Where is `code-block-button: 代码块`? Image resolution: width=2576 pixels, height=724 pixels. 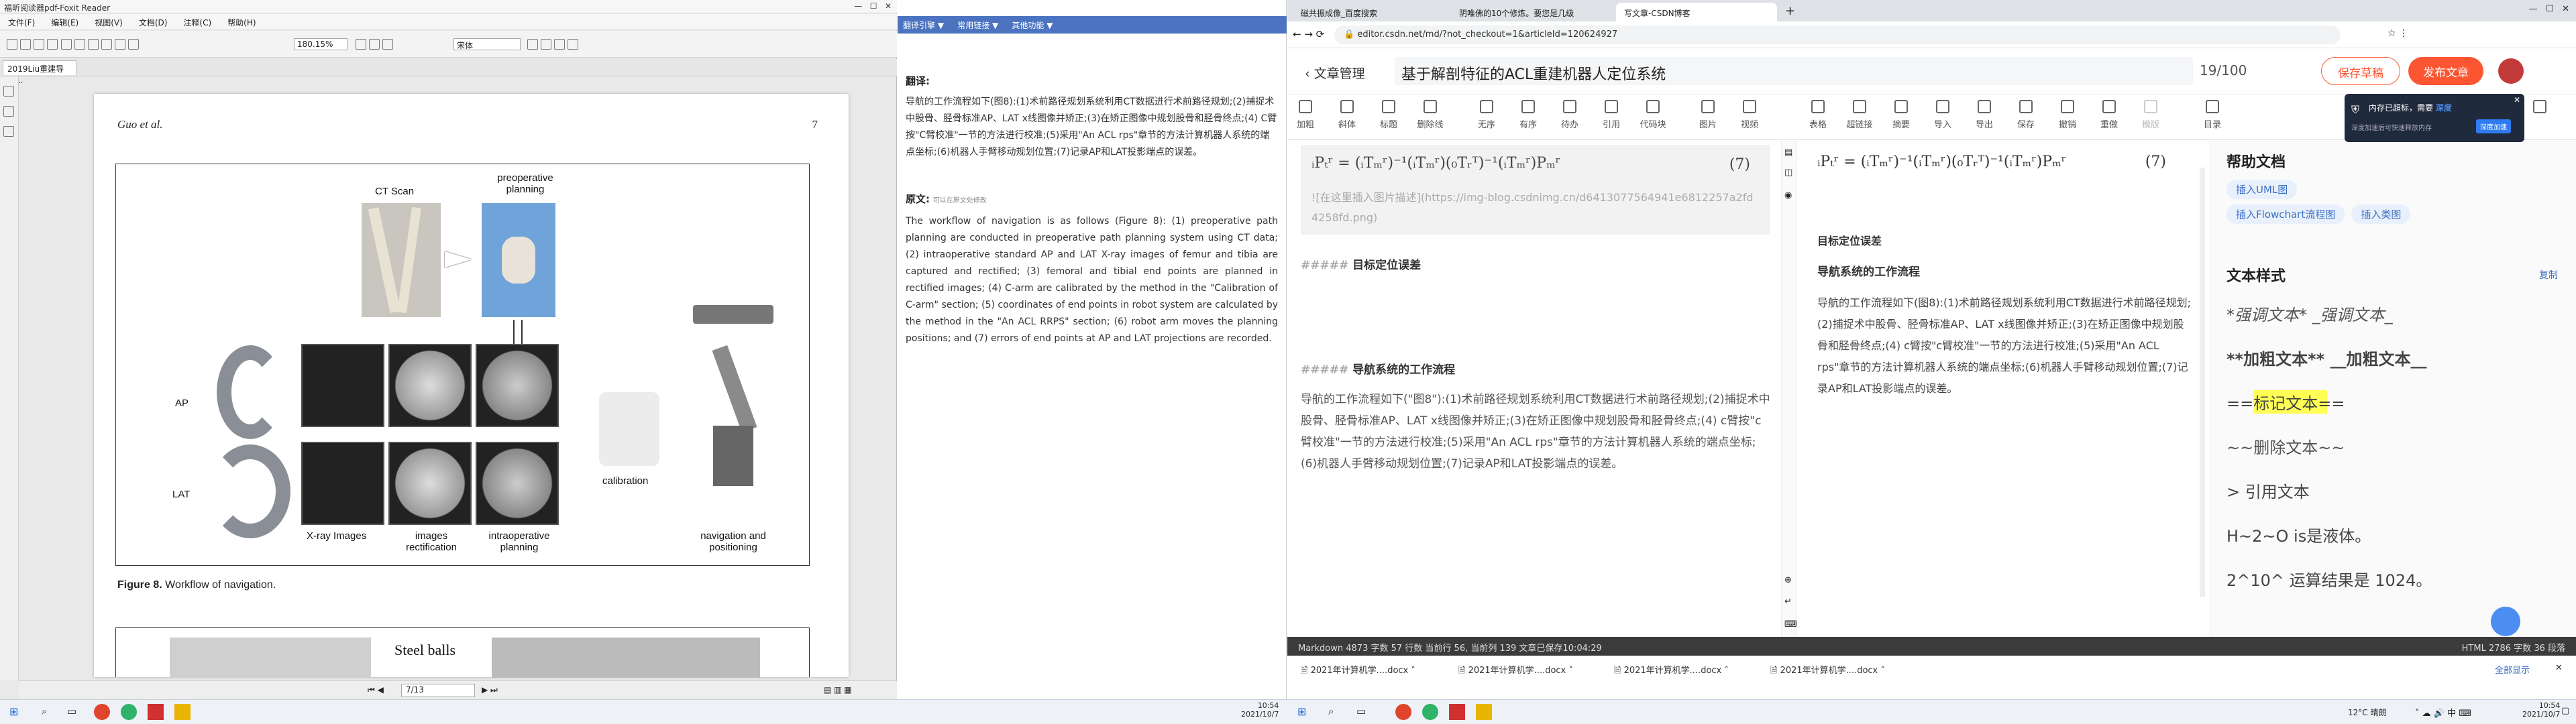 code-block-button: 代码块 is located at coordinates (1653, 115).